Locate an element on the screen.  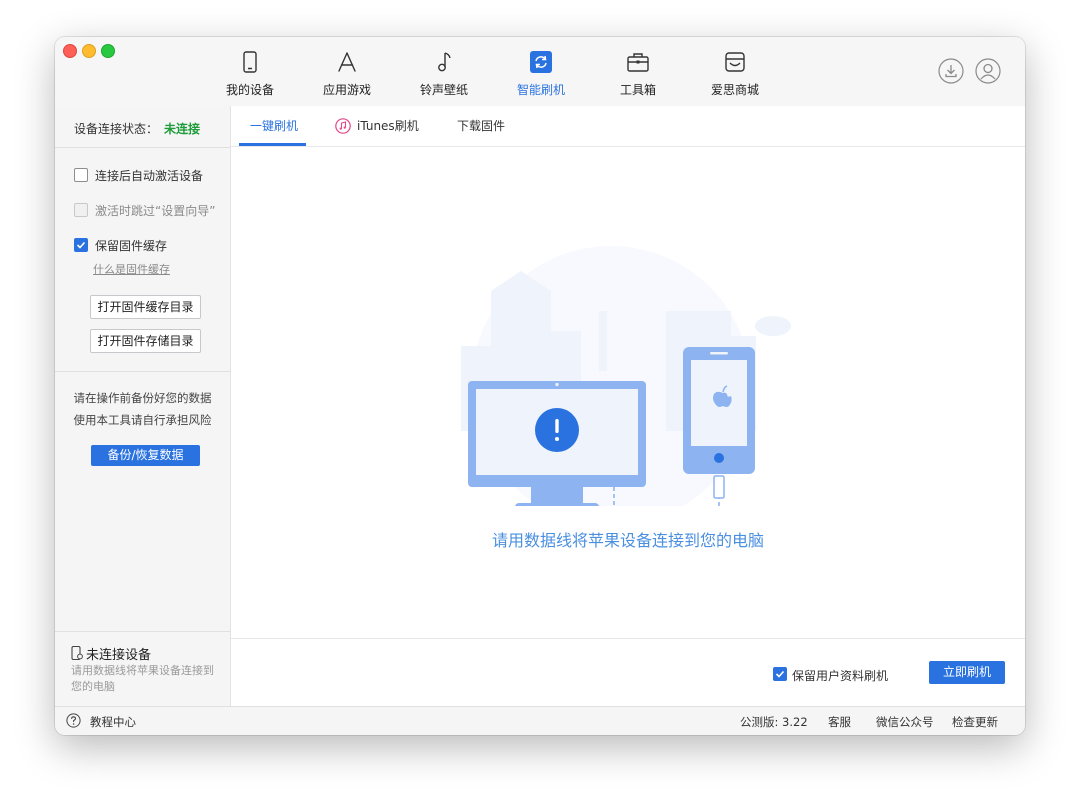
user-avatar-icon is located at coordinates (988, 71).